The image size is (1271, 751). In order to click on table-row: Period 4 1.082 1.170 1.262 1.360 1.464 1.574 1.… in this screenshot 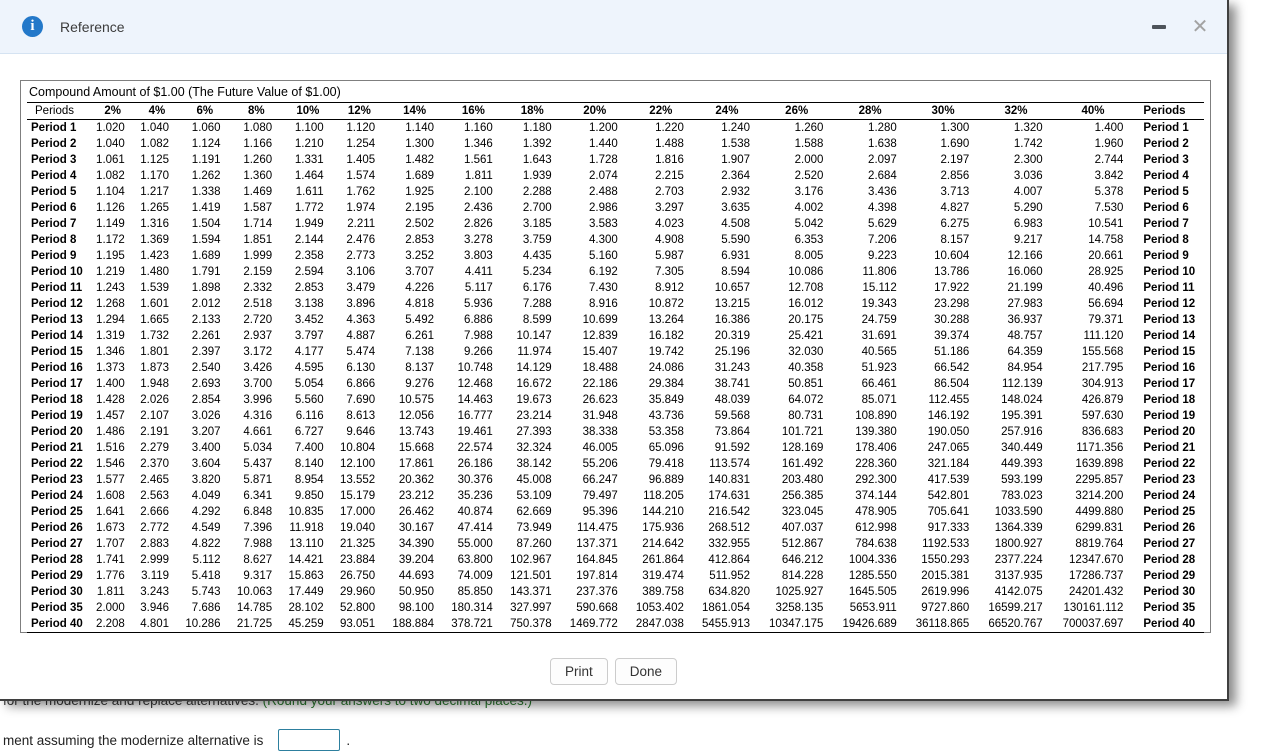, I will do `click(615, 176)`.